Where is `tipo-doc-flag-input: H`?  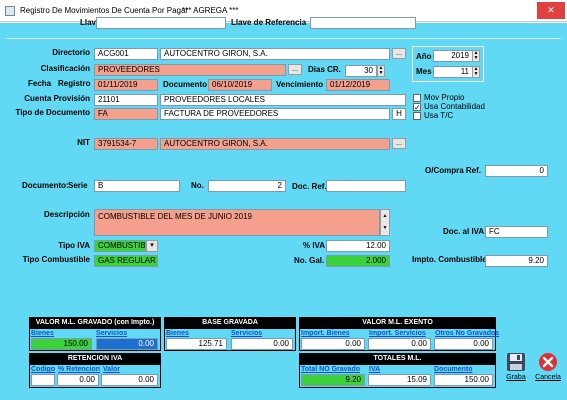 tipo-doc-flag-input: H is located at coordinates (399, 114).